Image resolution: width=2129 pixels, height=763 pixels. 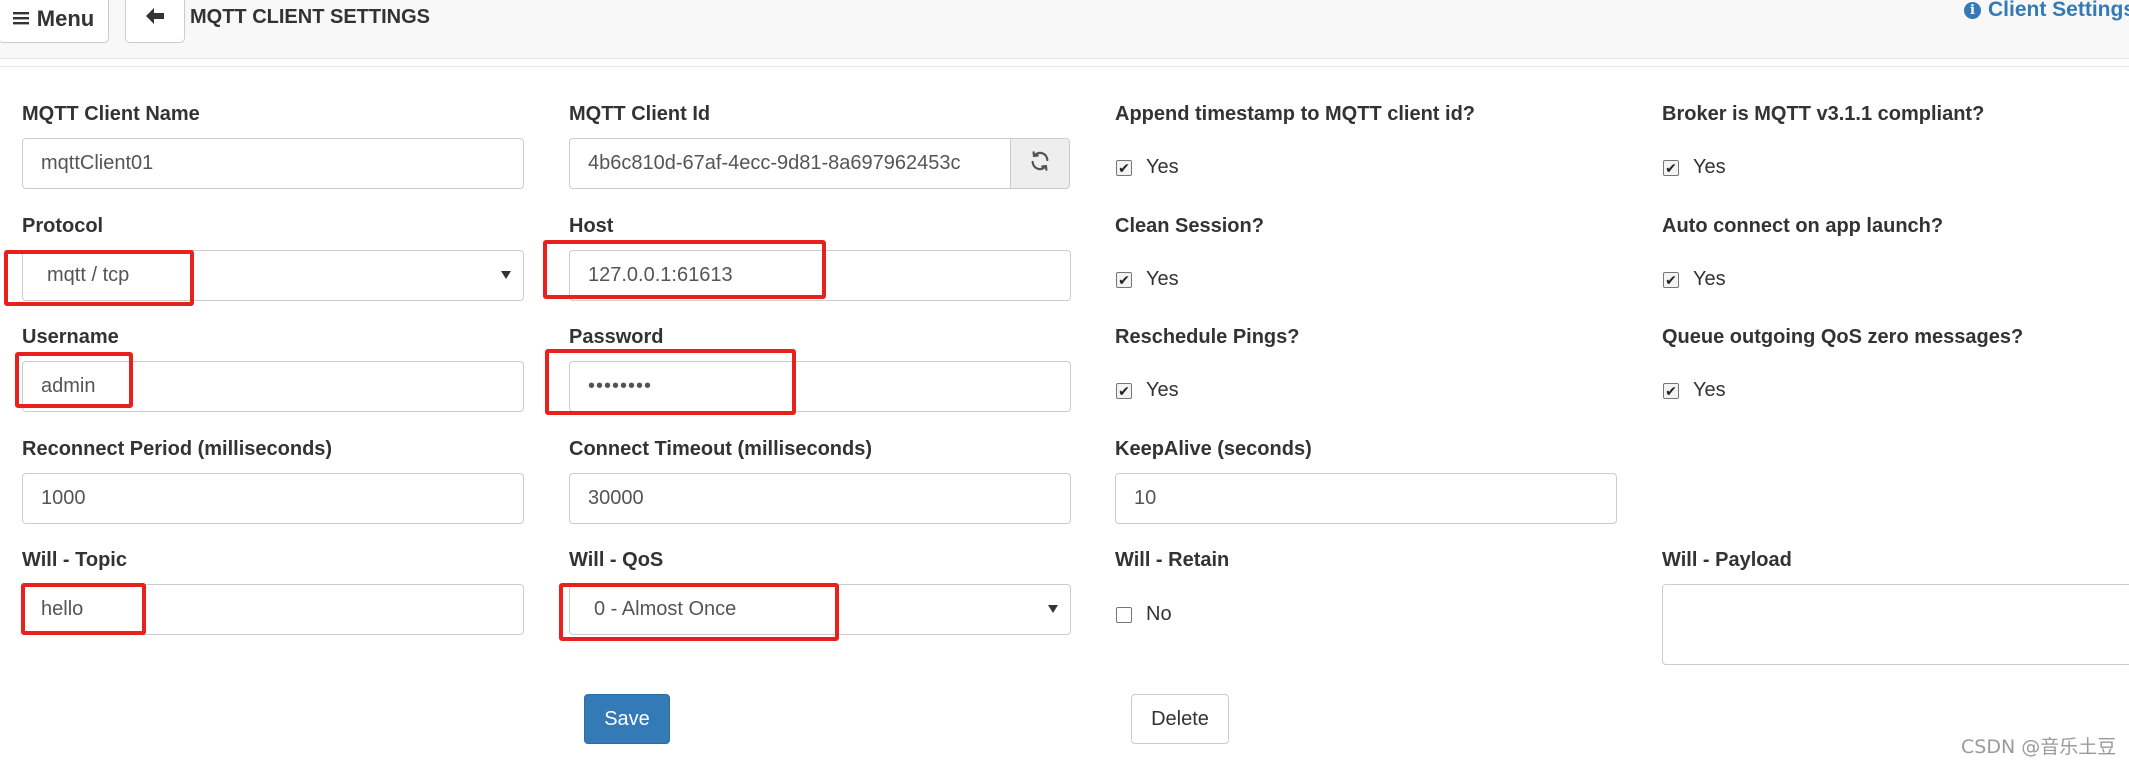 What do you see at coordinates (273, 386) in the screenshot?
I see `username-input: admin` at bounding box center [273, 386].